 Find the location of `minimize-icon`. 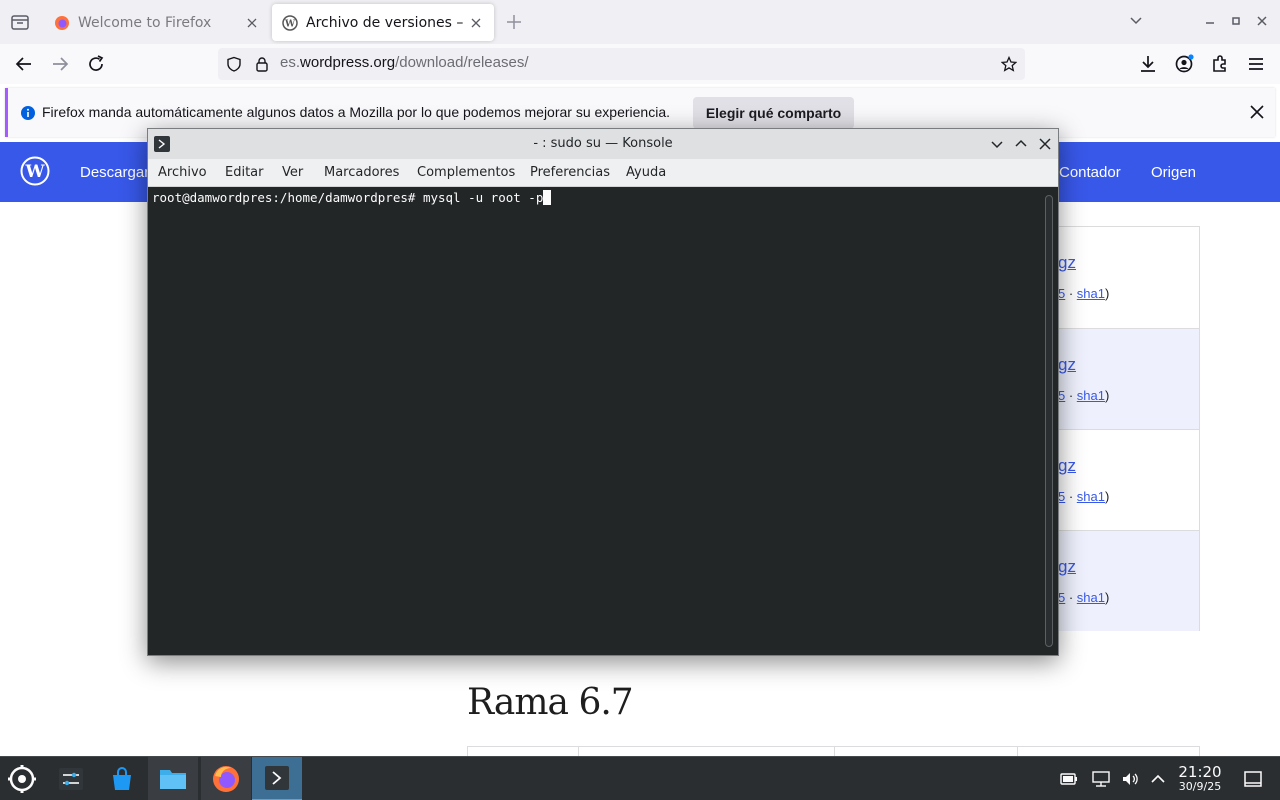

minimize-icon is located at coordinates (1210, 20).